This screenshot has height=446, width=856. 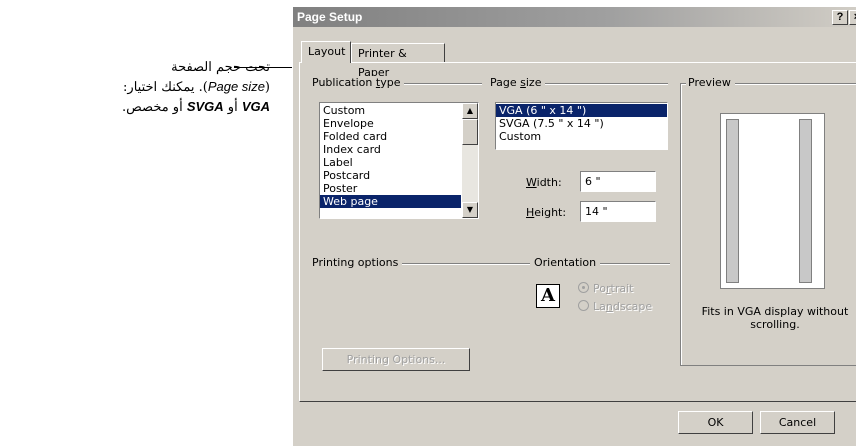 I want to click on callout-line-2-text: ). يمكنك اختيار:, so click(x=165, y=87).